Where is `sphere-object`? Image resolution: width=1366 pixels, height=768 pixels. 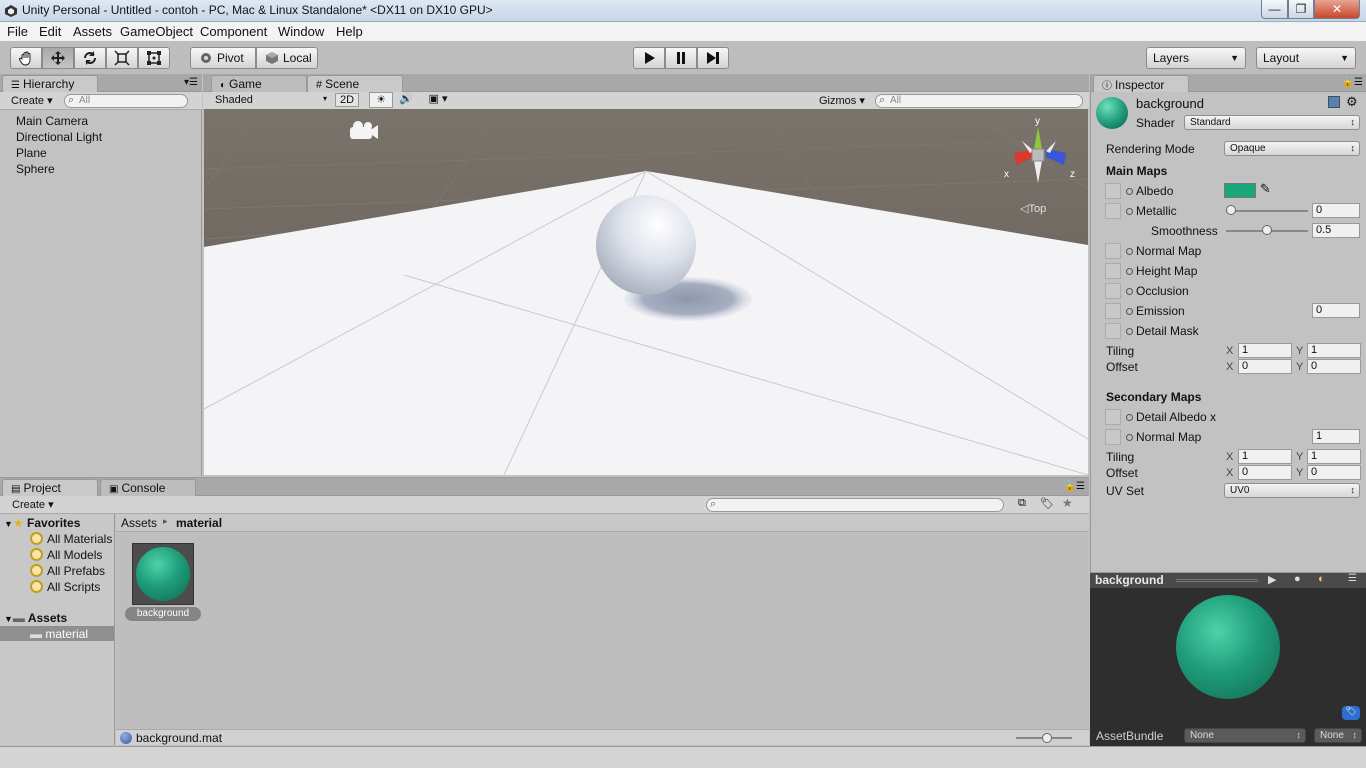 sphere-object is located at coordinates (646, 245).